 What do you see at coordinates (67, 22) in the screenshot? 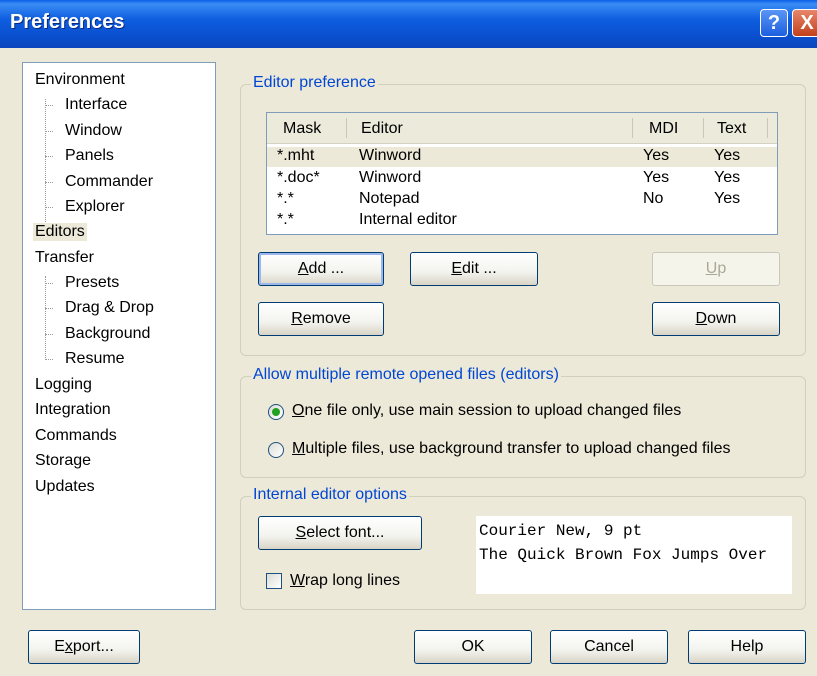
I see `window-title: Preferences` at bounding box center [67, 22].